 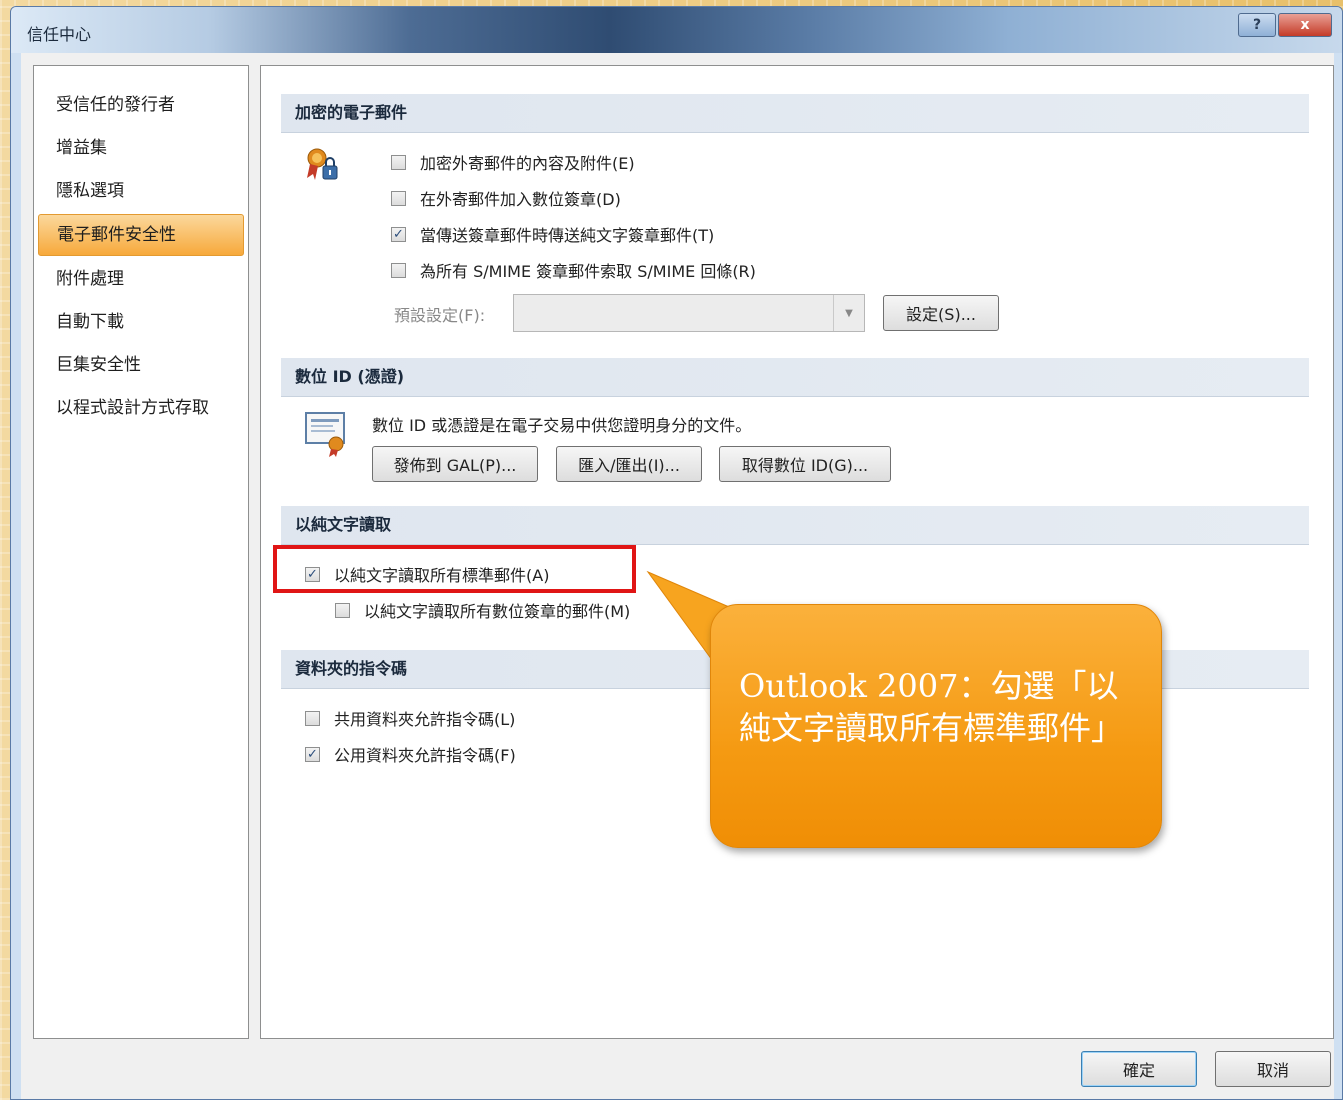 What do you see at coordinates (323, 168) in the screenshot?
I see `certificate-lock-icon` at bounding box center [323, 168].